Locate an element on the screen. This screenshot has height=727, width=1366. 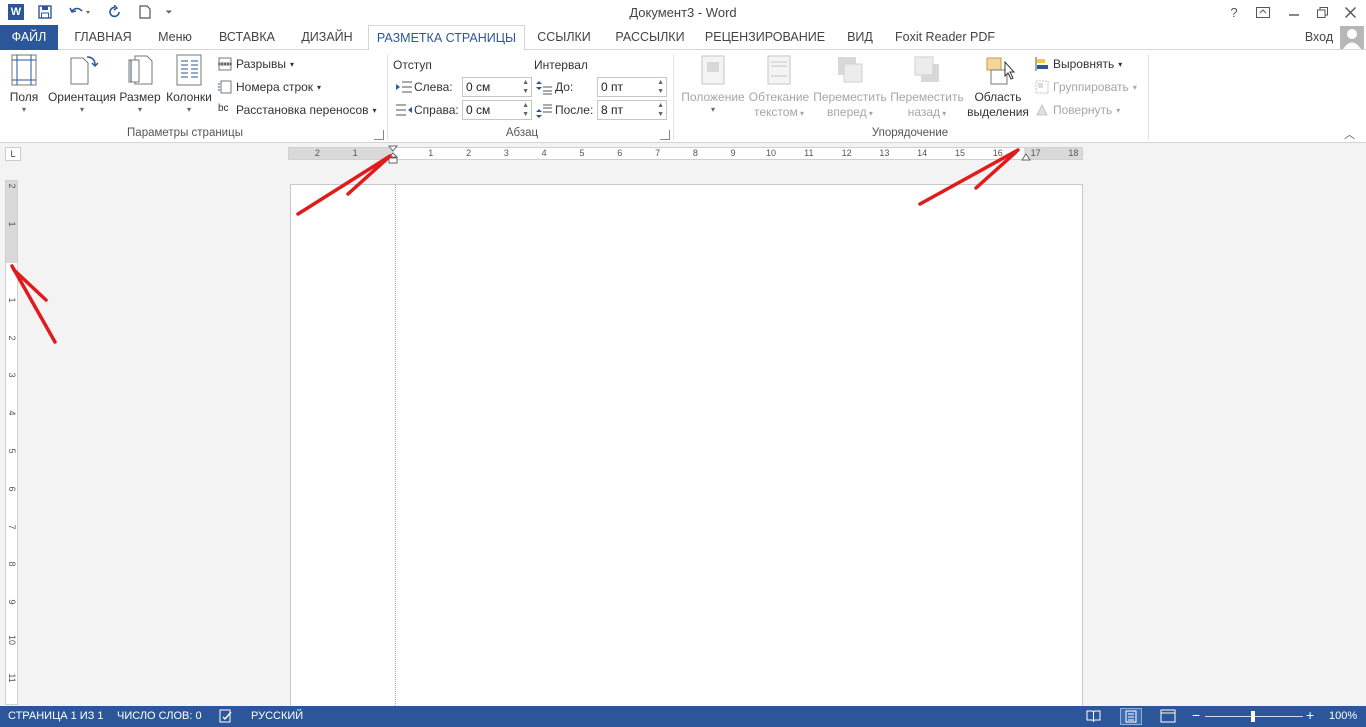
selection-pane-label-2: выделения is located at coordinates (998, 112).